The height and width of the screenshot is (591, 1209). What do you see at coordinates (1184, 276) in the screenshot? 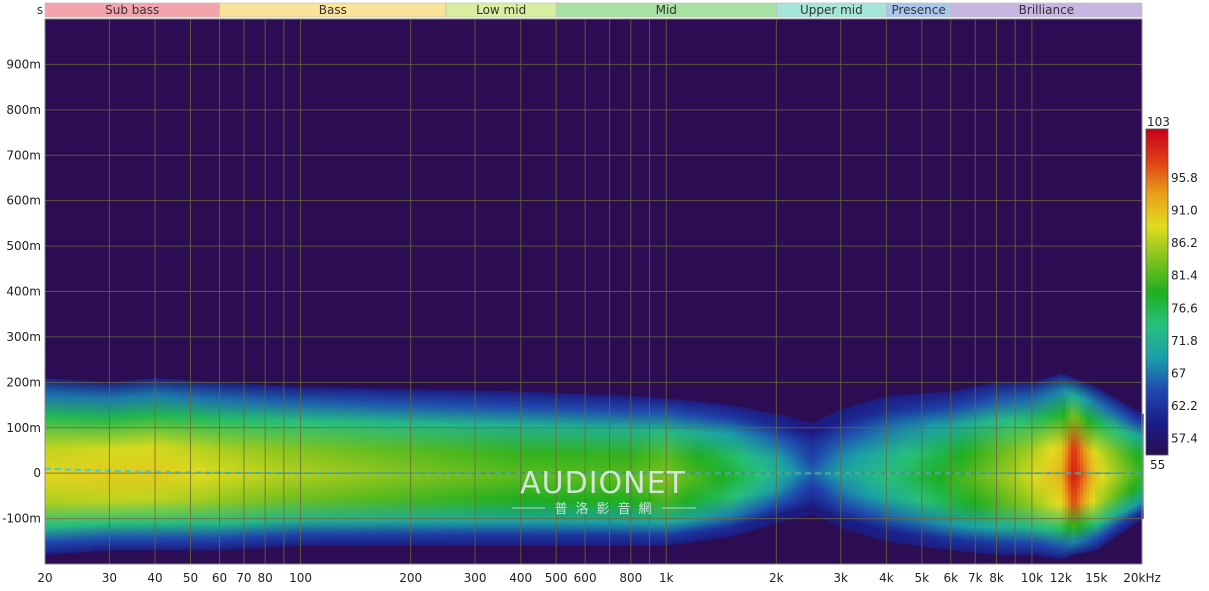
I see `colorbar-tick-label: 81.4` at bounding box center [1184, 276].